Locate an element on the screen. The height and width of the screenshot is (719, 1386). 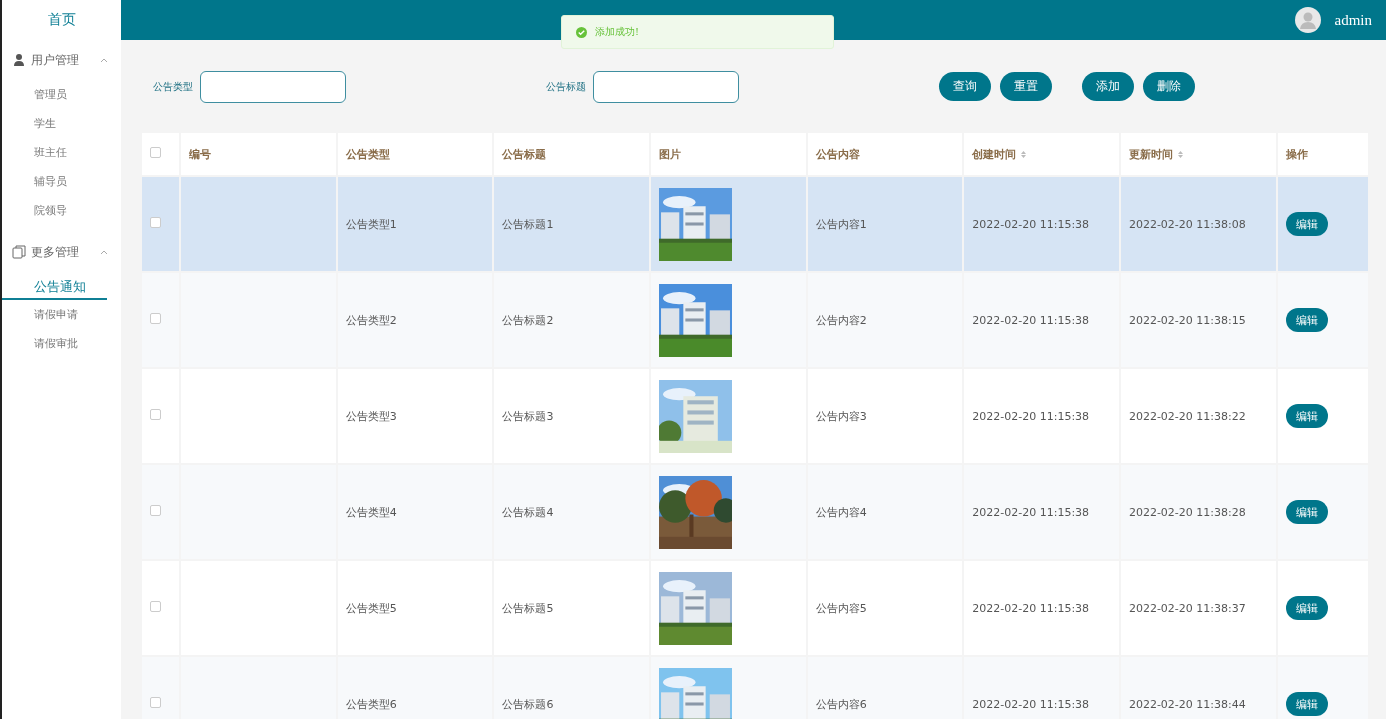
check-circle-icon is located at coordinates (581, 32).